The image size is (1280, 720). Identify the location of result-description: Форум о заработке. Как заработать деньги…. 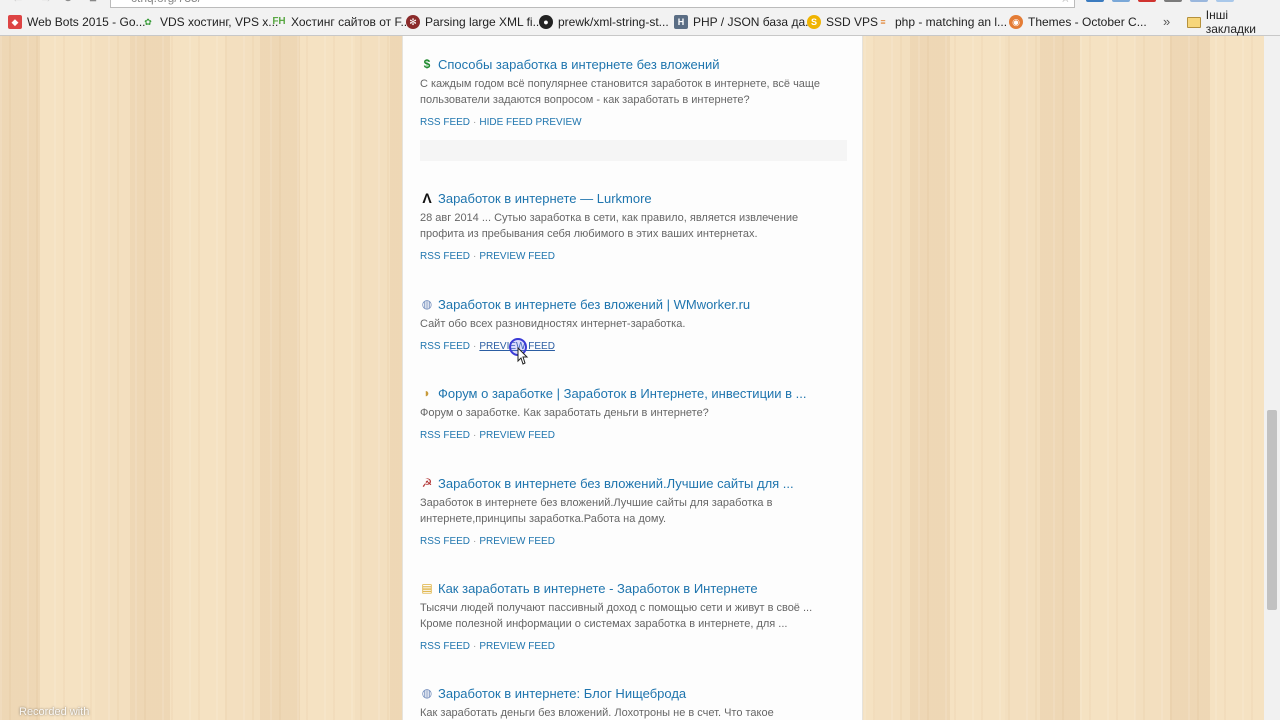
(634, 413).